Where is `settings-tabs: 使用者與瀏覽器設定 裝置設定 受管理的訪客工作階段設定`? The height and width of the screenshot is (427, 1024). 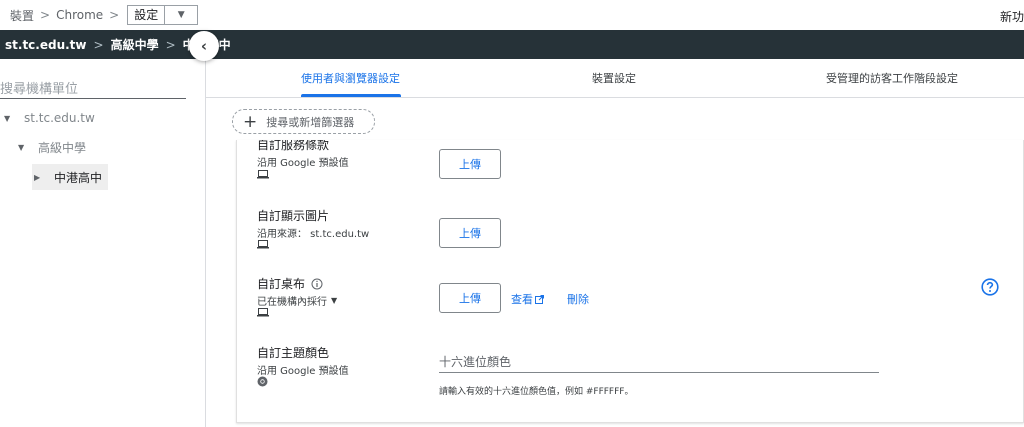
settings-tabs: 使用者與瀏覽器設定 裝置設定 受管理的訪客工作階段設定 is located at coordinates (615, 78).